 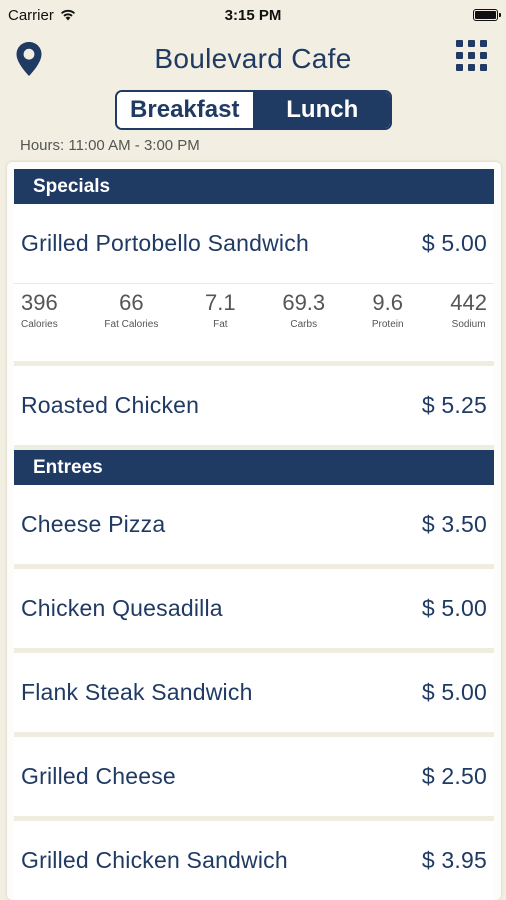 What do you see at coordinates (387, 302) in the screenshot?
I see `nutrition-value: 9.6` at bounding box center [387, 302].